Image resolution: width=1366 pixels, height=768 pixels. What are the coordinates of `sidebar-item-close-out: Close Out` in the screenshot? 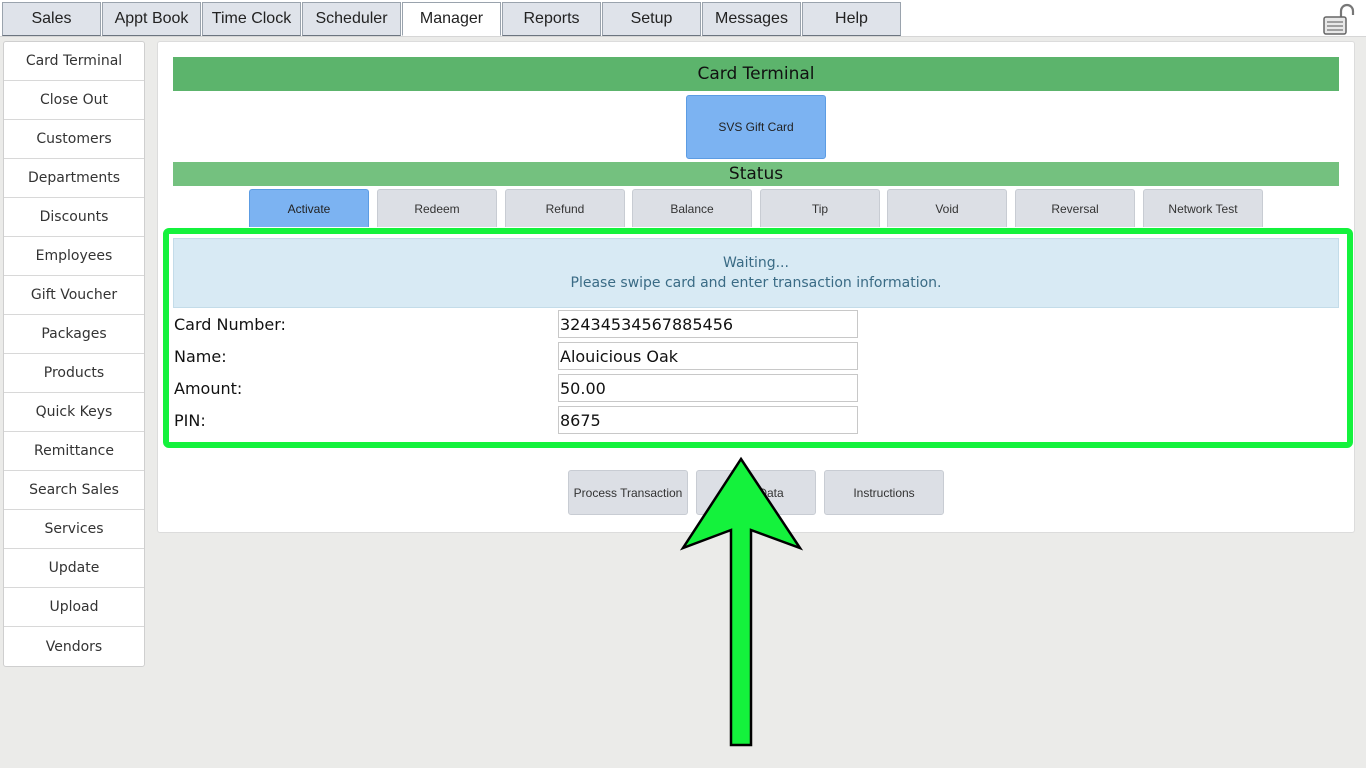 It's located at (74, 100).